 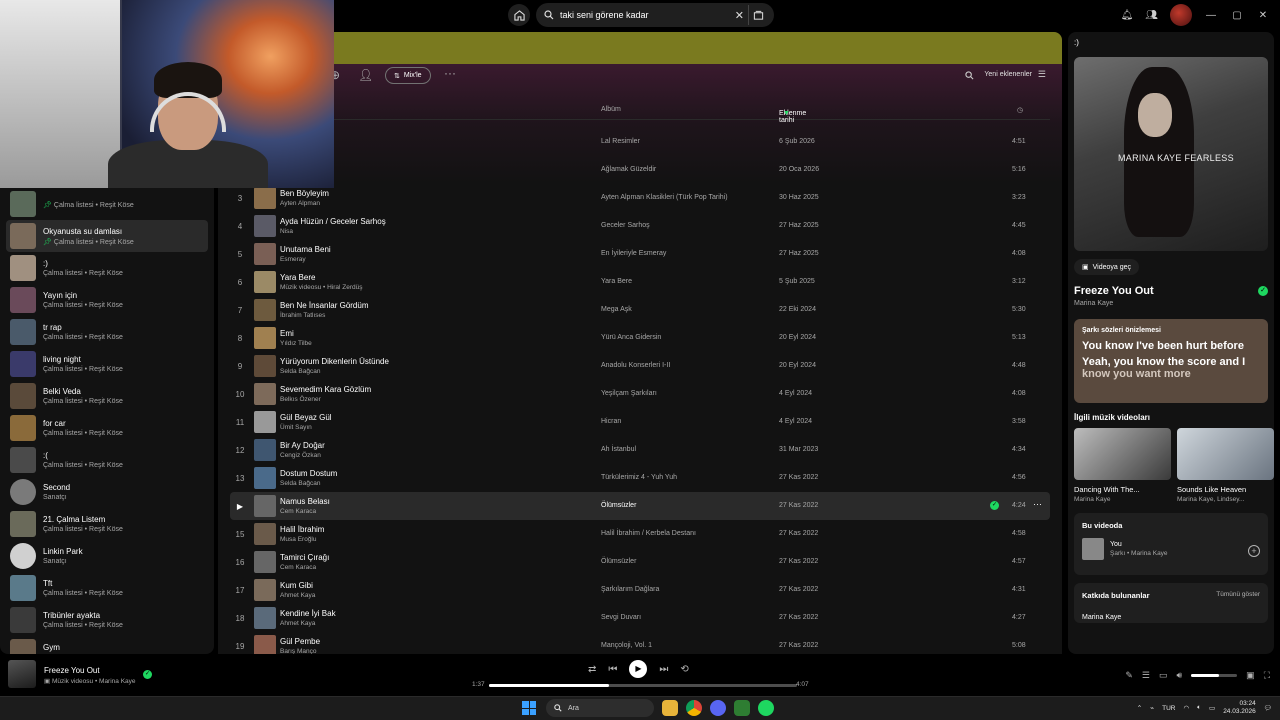 I want to click on sort-dropdown: Yeni eklenenler, so click(x=1008, y=74).